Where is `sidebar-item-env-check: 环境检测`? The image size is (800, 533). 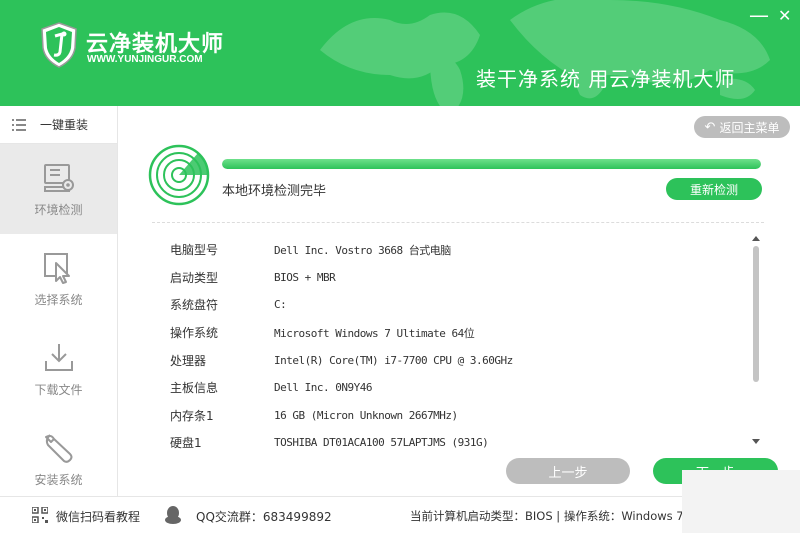 sidebar-item-env-check: 环境检测 is located at coordinates (58, 189).